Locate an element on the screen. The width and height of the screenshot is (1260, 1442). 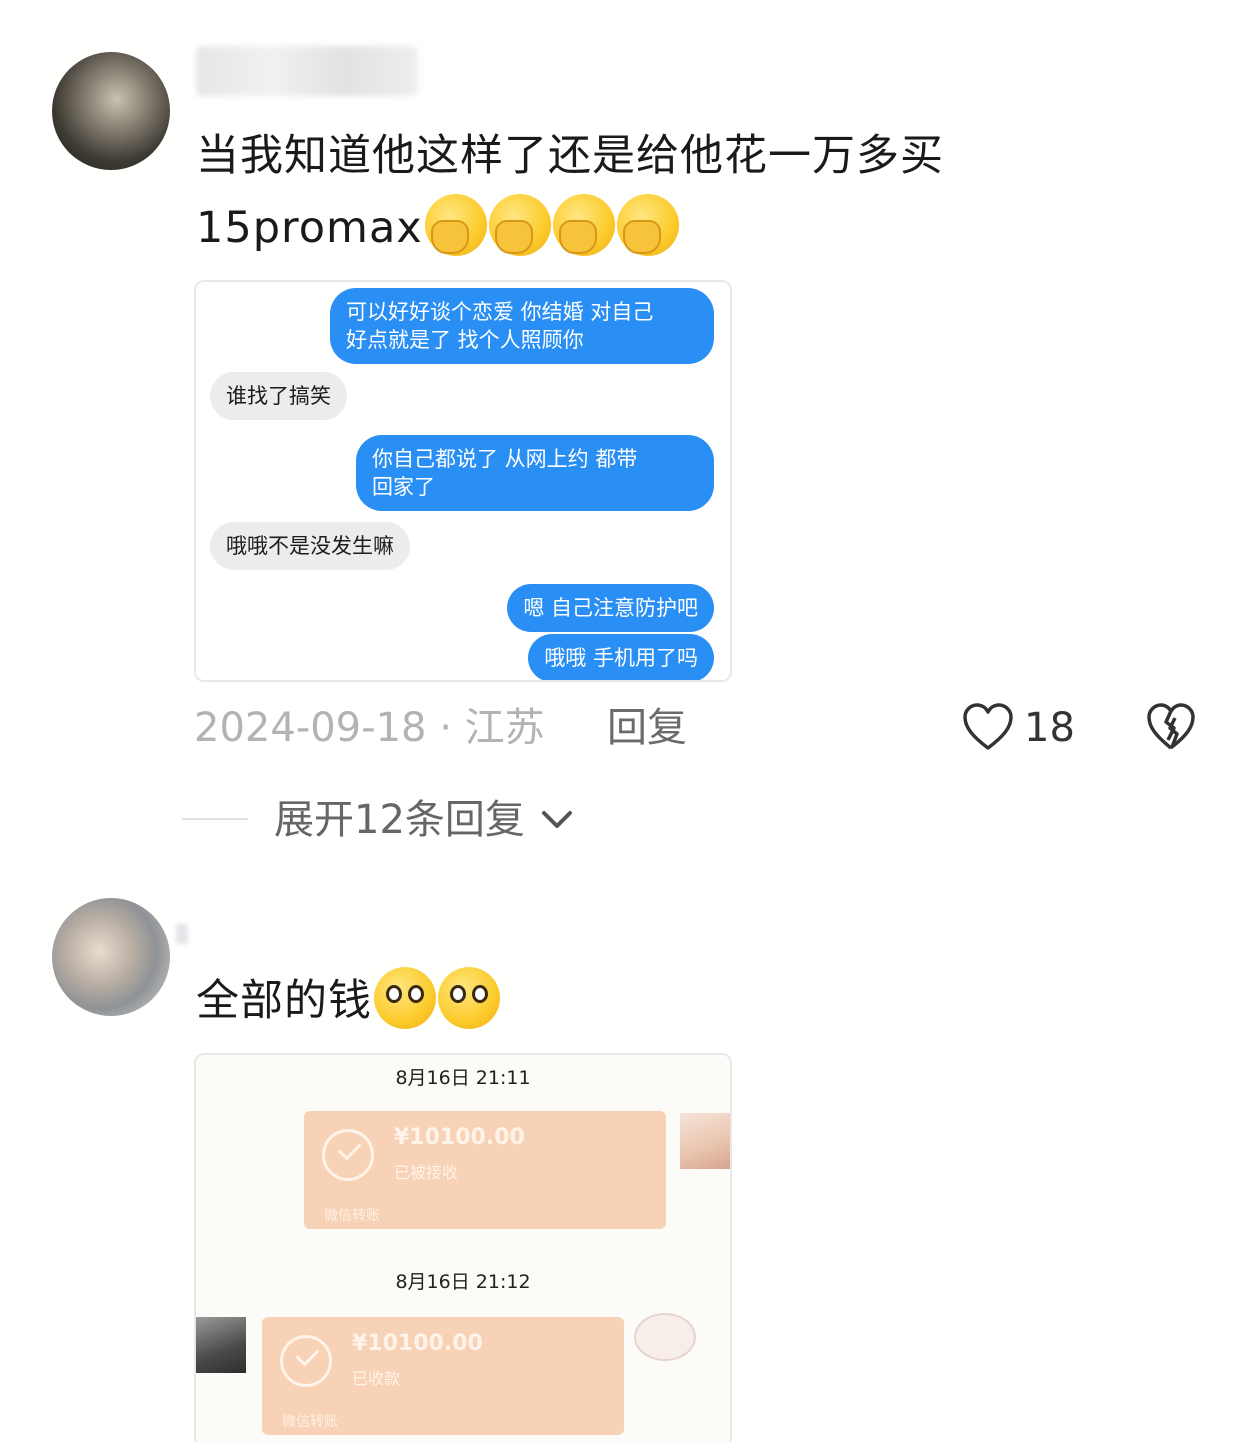
expand-divider is located at coordinates (215, 819).